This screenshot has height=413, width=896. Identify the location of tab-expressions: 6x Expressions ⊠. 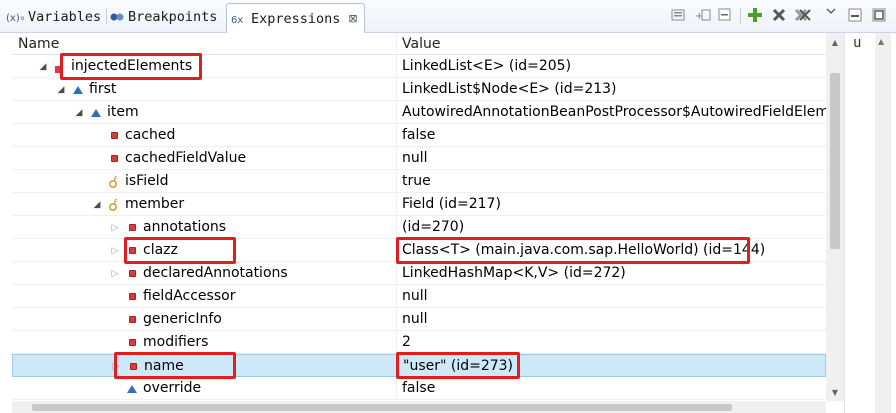
(295, 18).